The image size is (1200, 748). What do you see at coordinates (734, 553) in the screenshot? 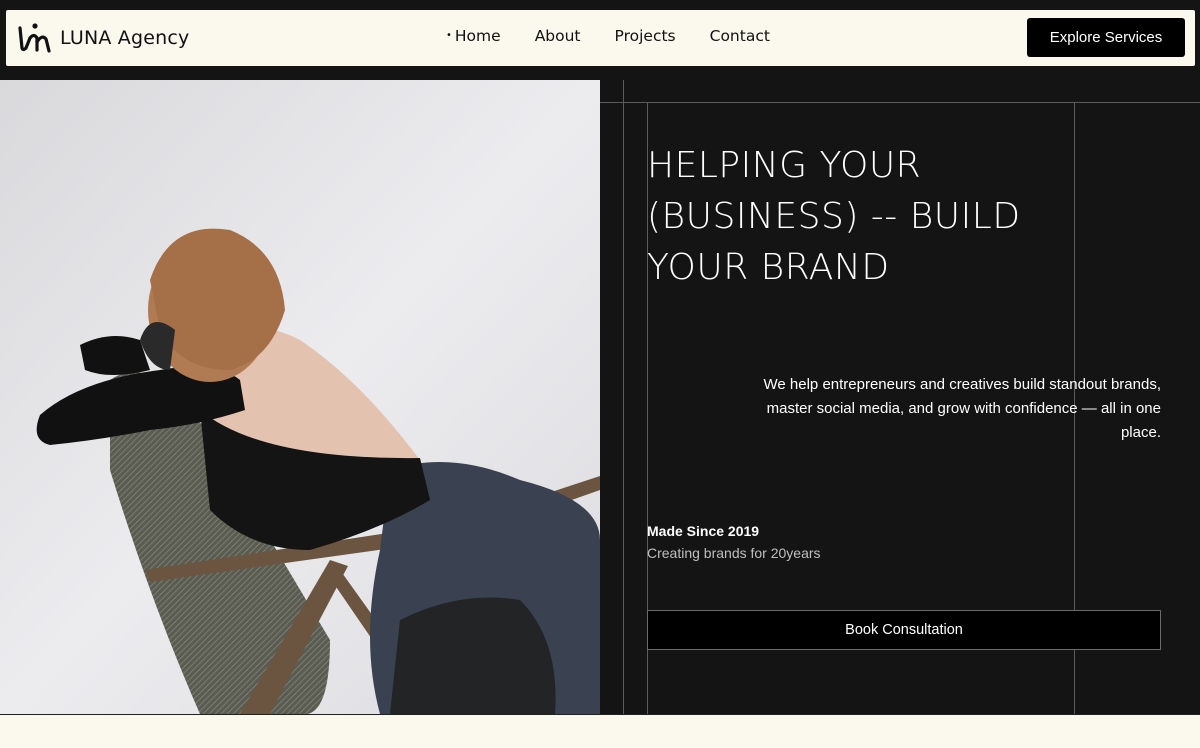
I see `since-subtitle: Creating brands for 20years` at bounding box center [734, 553].